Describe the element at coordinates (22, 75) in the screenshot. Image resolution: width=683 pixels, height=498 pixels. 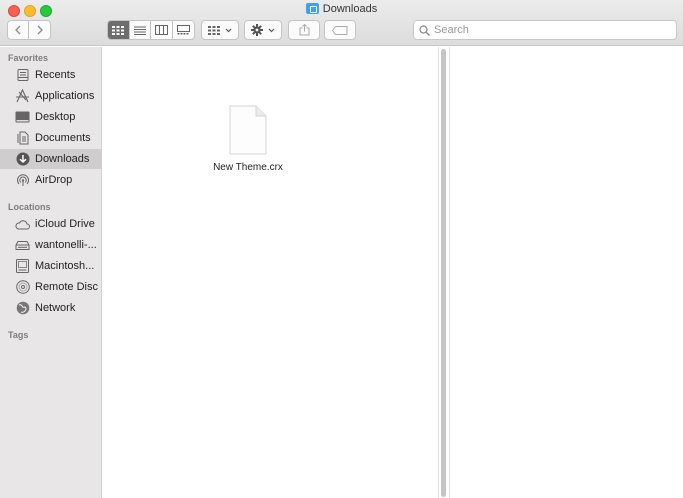
I see `recents-icon` at that location.